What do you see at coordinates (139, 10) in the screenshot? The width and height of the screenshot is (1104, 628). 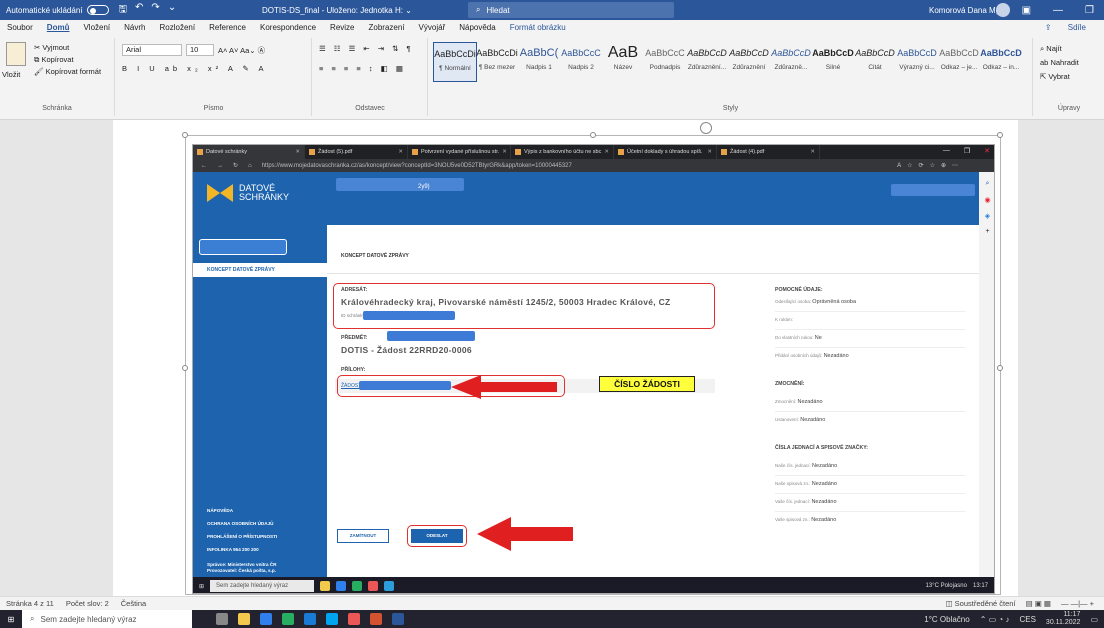 I see `undo-icon: ↶` at bounding box center [139, 10].